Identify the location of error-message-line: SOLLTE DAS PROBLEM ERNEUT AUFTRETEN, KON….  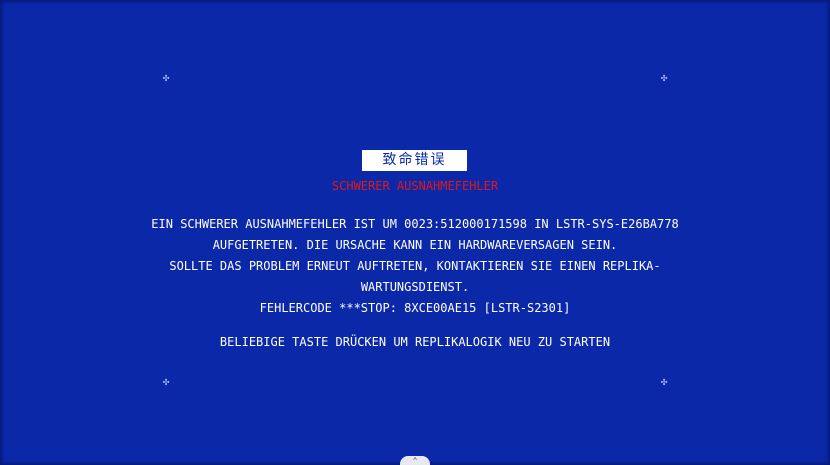
(415, 266).